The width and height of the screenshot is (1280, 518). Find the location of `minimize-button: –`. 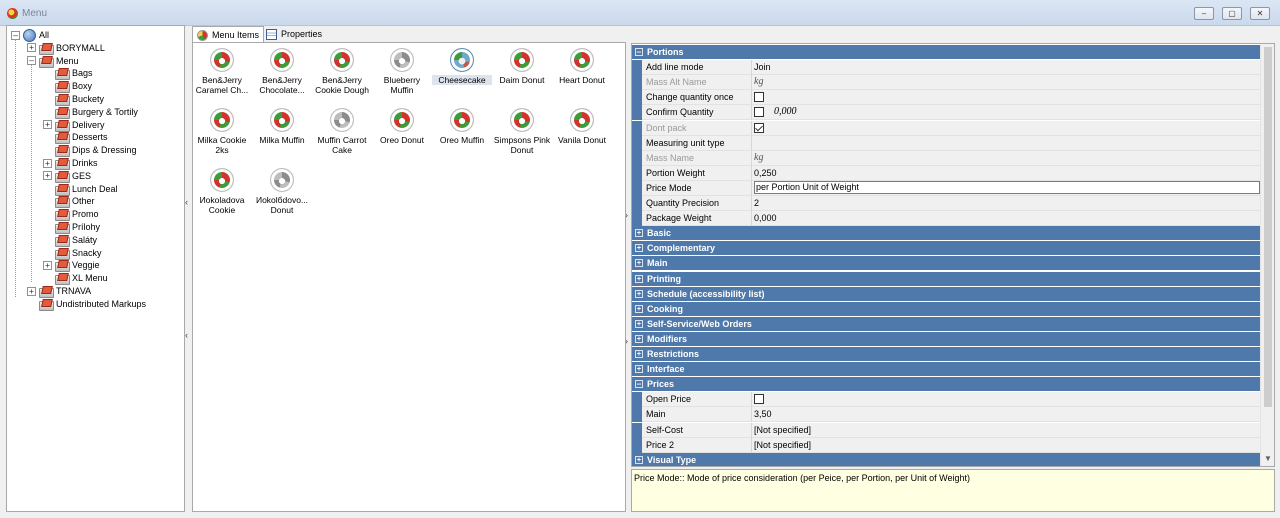

minimize-button: – is located at coordinates (1204, 13).